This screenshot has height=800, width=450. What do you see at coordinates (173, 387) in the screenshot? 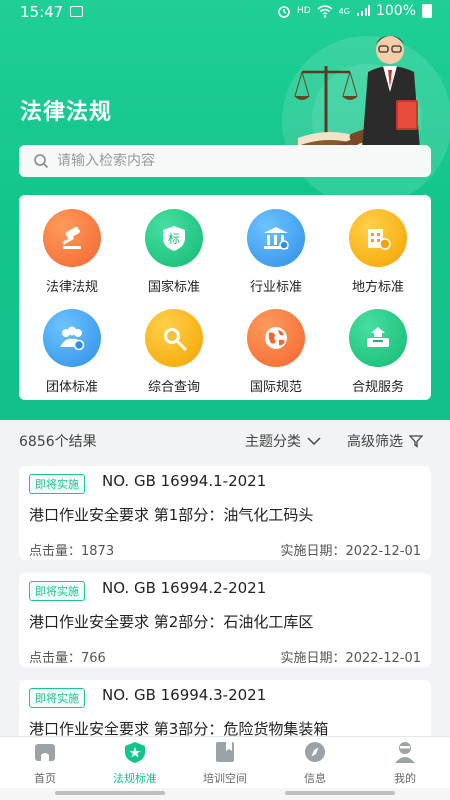
I see `category-label: 综合查询` at bounding box center [173, 387].